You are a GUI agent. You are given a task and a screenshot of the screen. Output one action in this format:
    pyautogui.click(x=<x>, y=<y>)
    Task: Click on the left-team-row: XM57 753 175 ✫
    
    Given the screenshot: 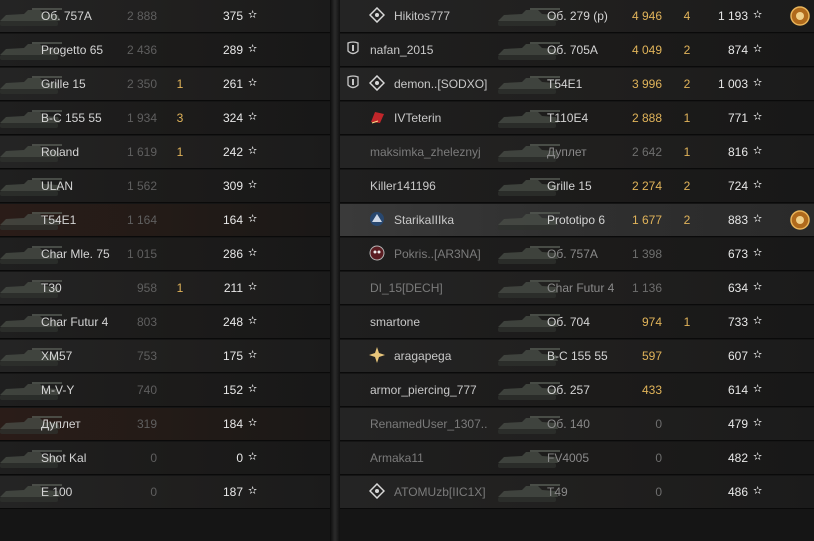 What is the action you would take?
    pyautogui.click(x=165, y=356)
    